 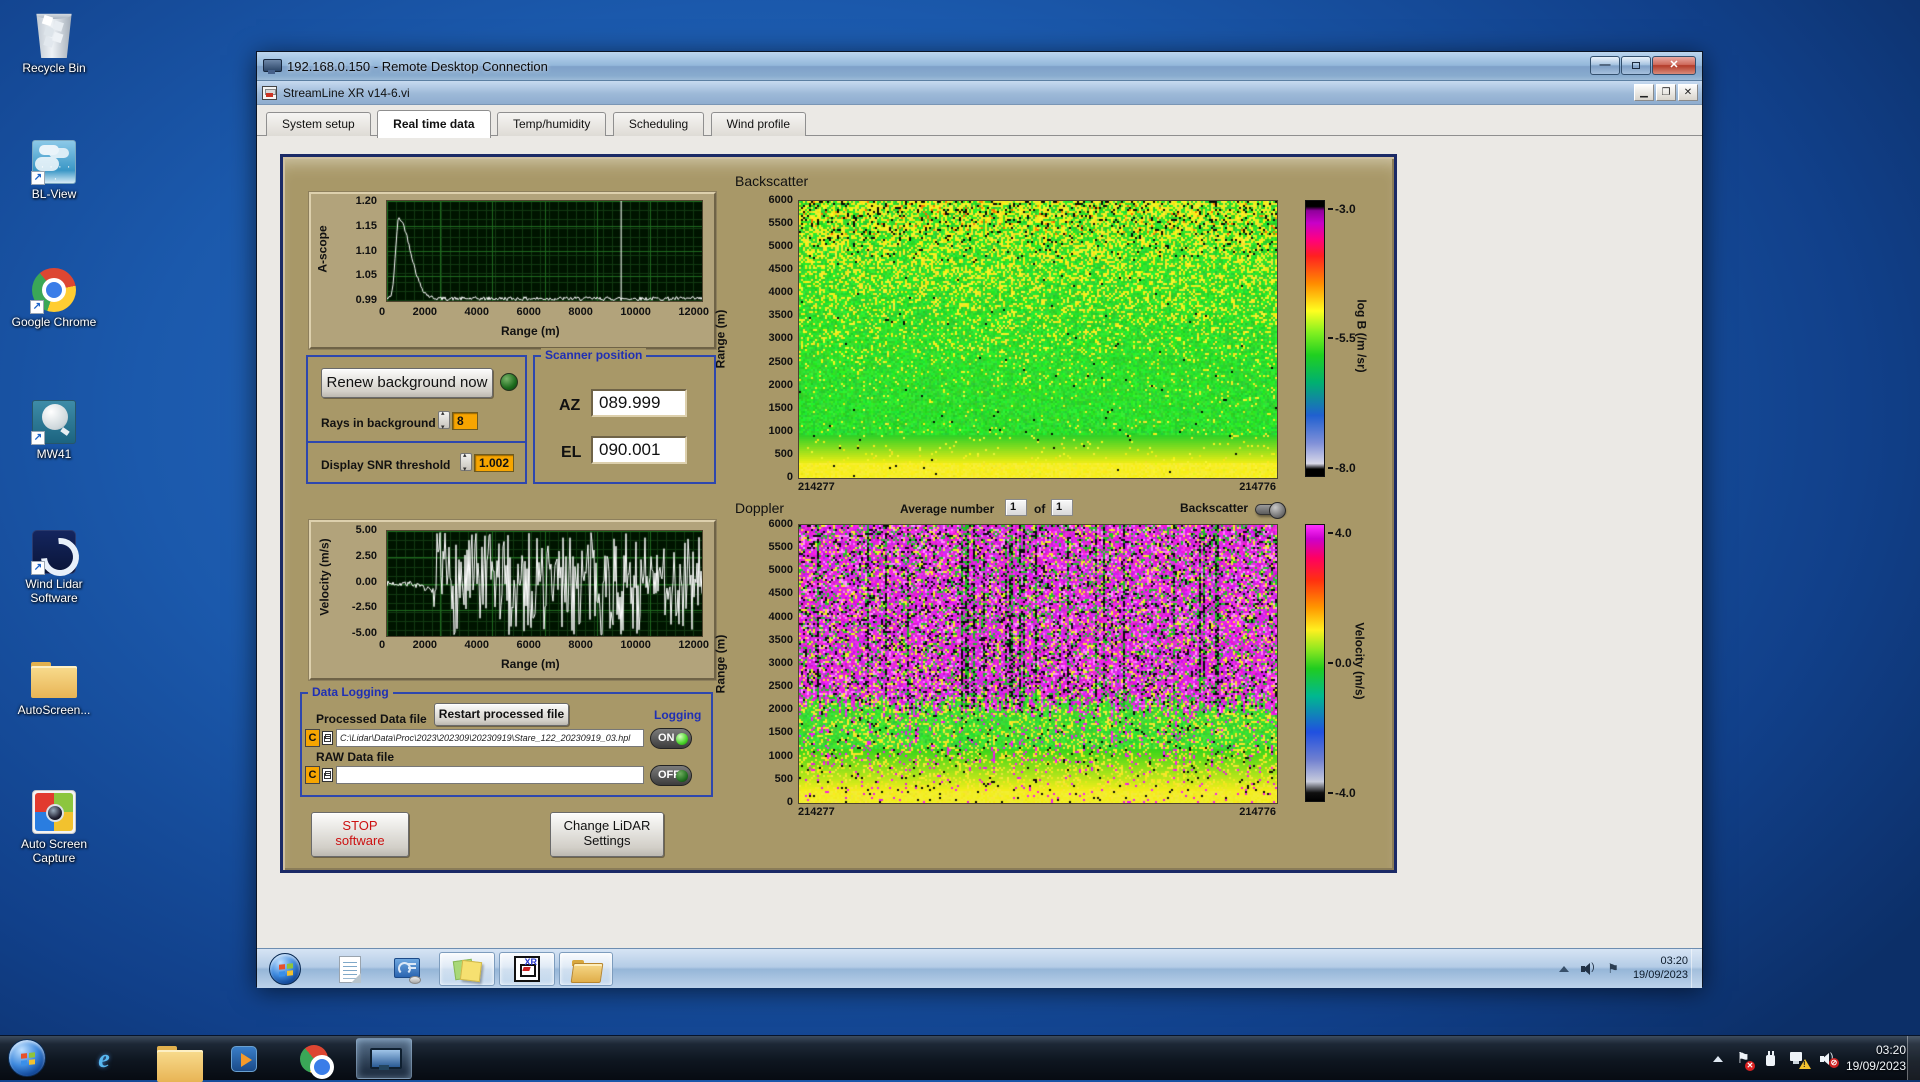 I want to click on raw-browse-icon, so click(x=327, y=775).